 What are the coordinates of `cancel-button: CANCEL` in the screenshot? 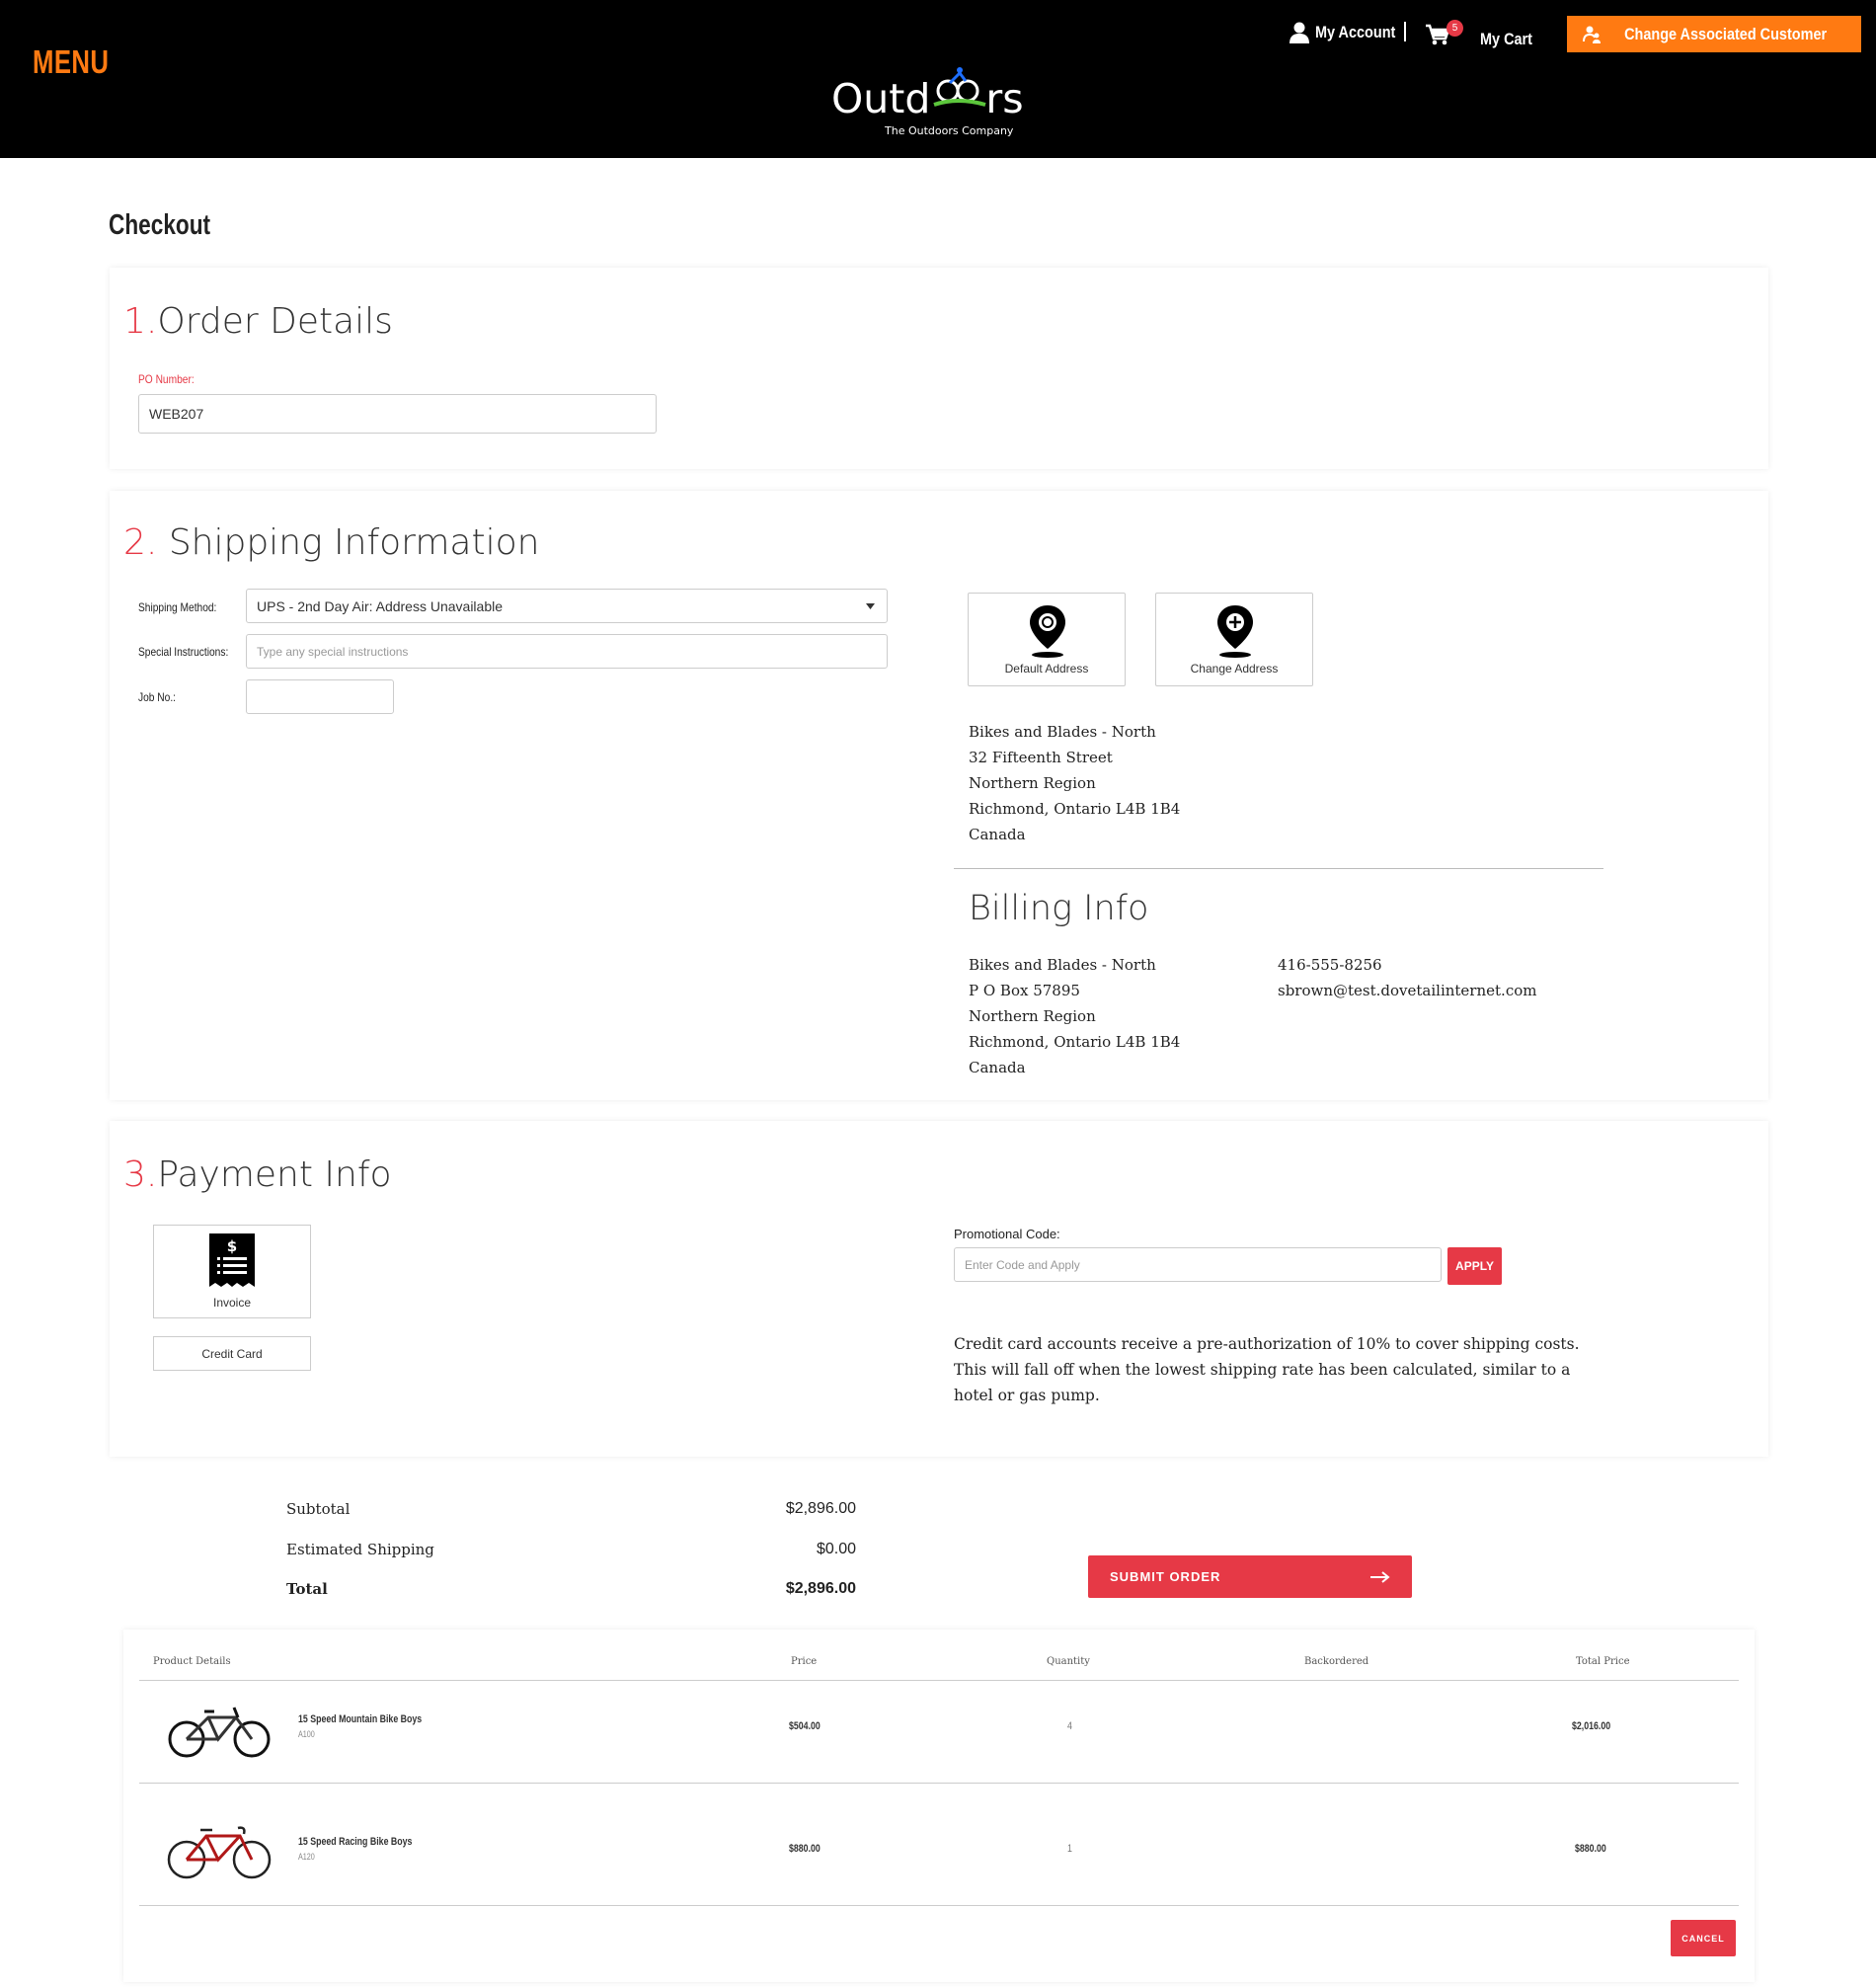 It's located at (1703, 1938).